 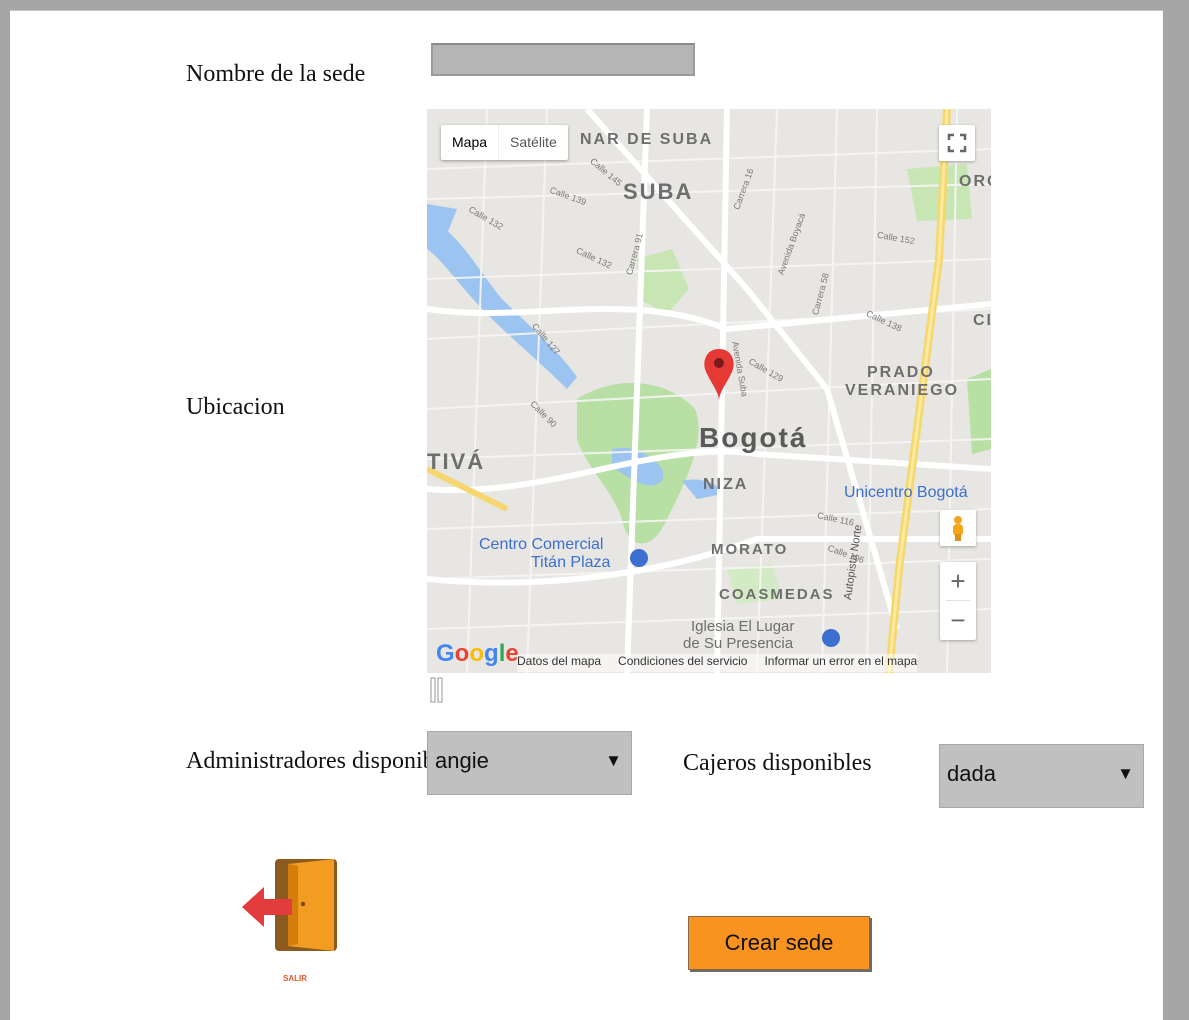 I want to click on name-label: Nombre de la sede, so click(x=276, y=74).